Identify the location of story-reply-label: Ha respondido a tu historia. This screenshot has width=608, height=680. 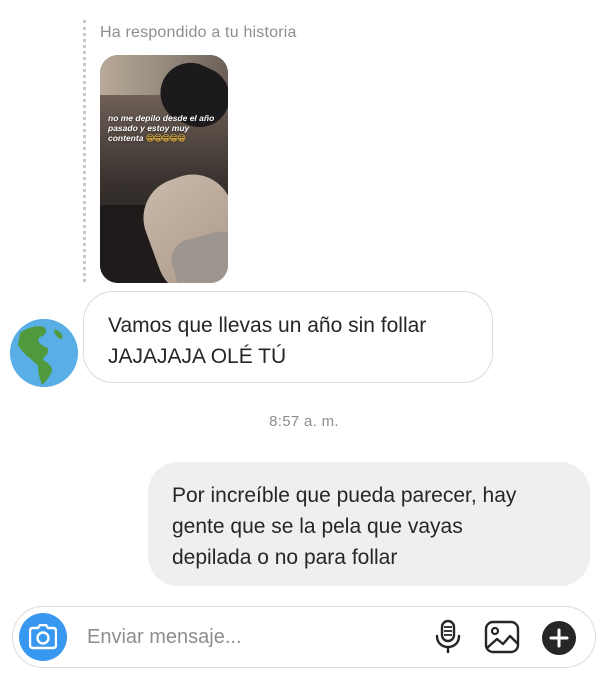
(198, 32).